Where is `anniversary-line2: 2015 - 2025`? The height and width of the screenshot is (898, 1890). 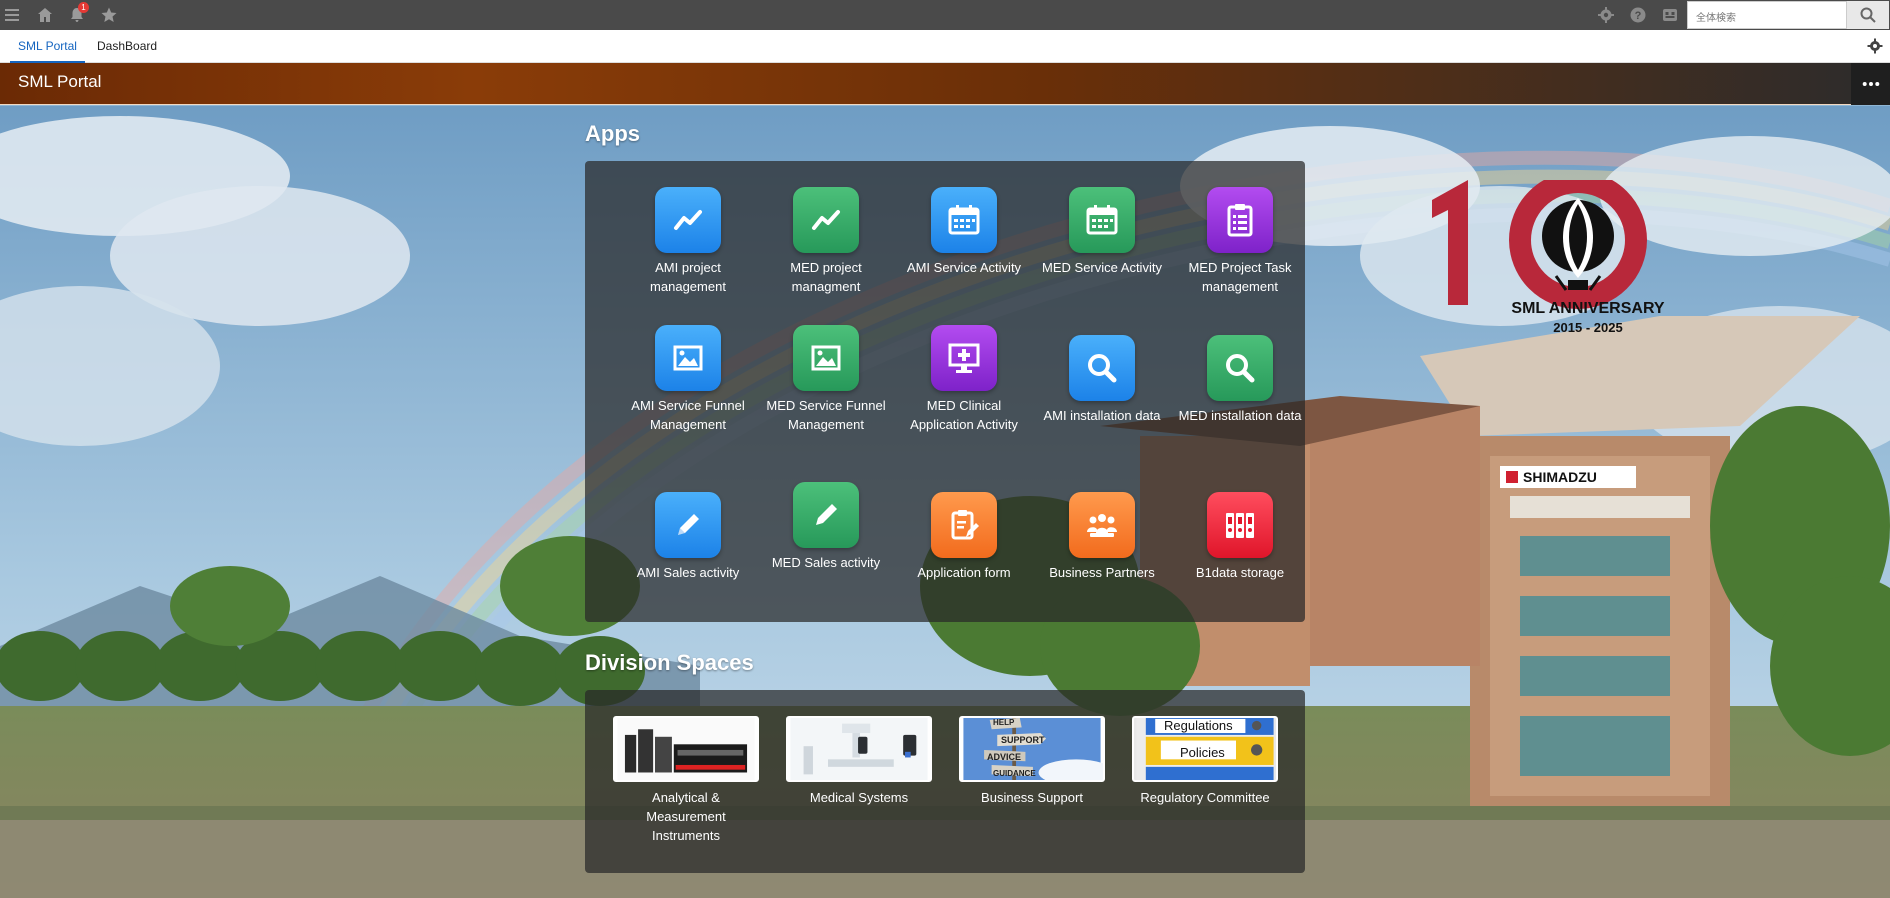 anniversary-line2: 2015 - 2025 is located at coordinates (1588, 327).